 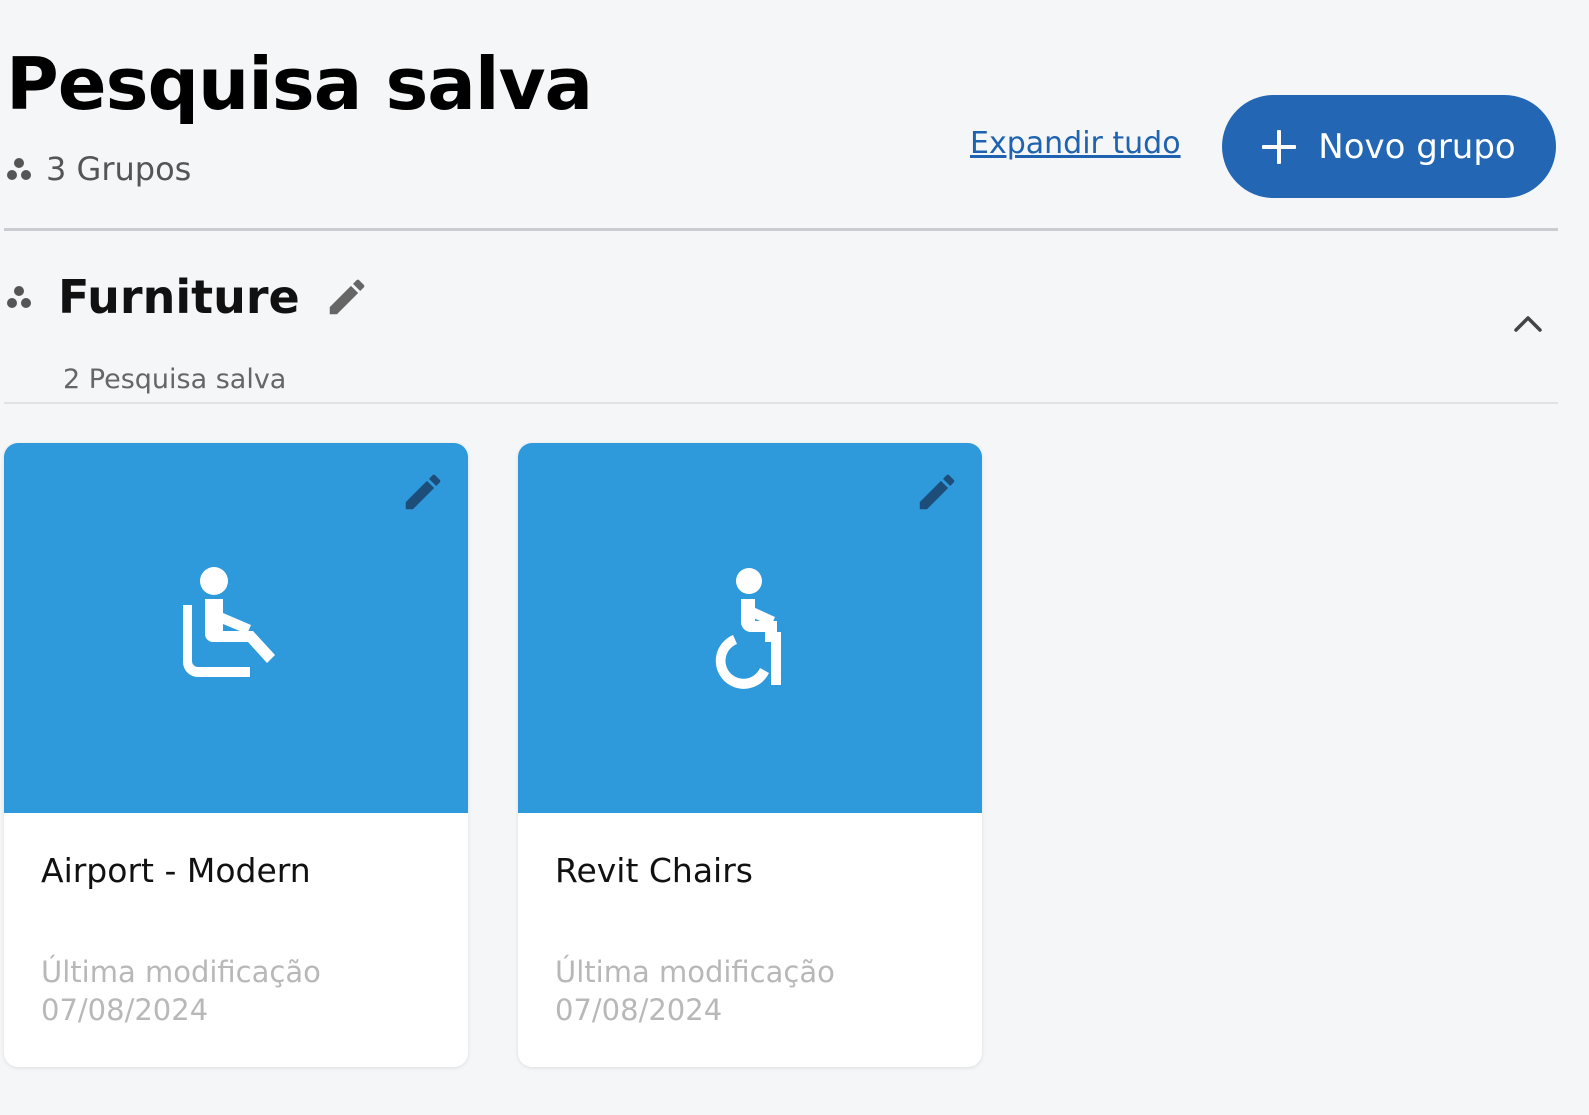 I want to click on group-divider, so click(x=781, y=403).